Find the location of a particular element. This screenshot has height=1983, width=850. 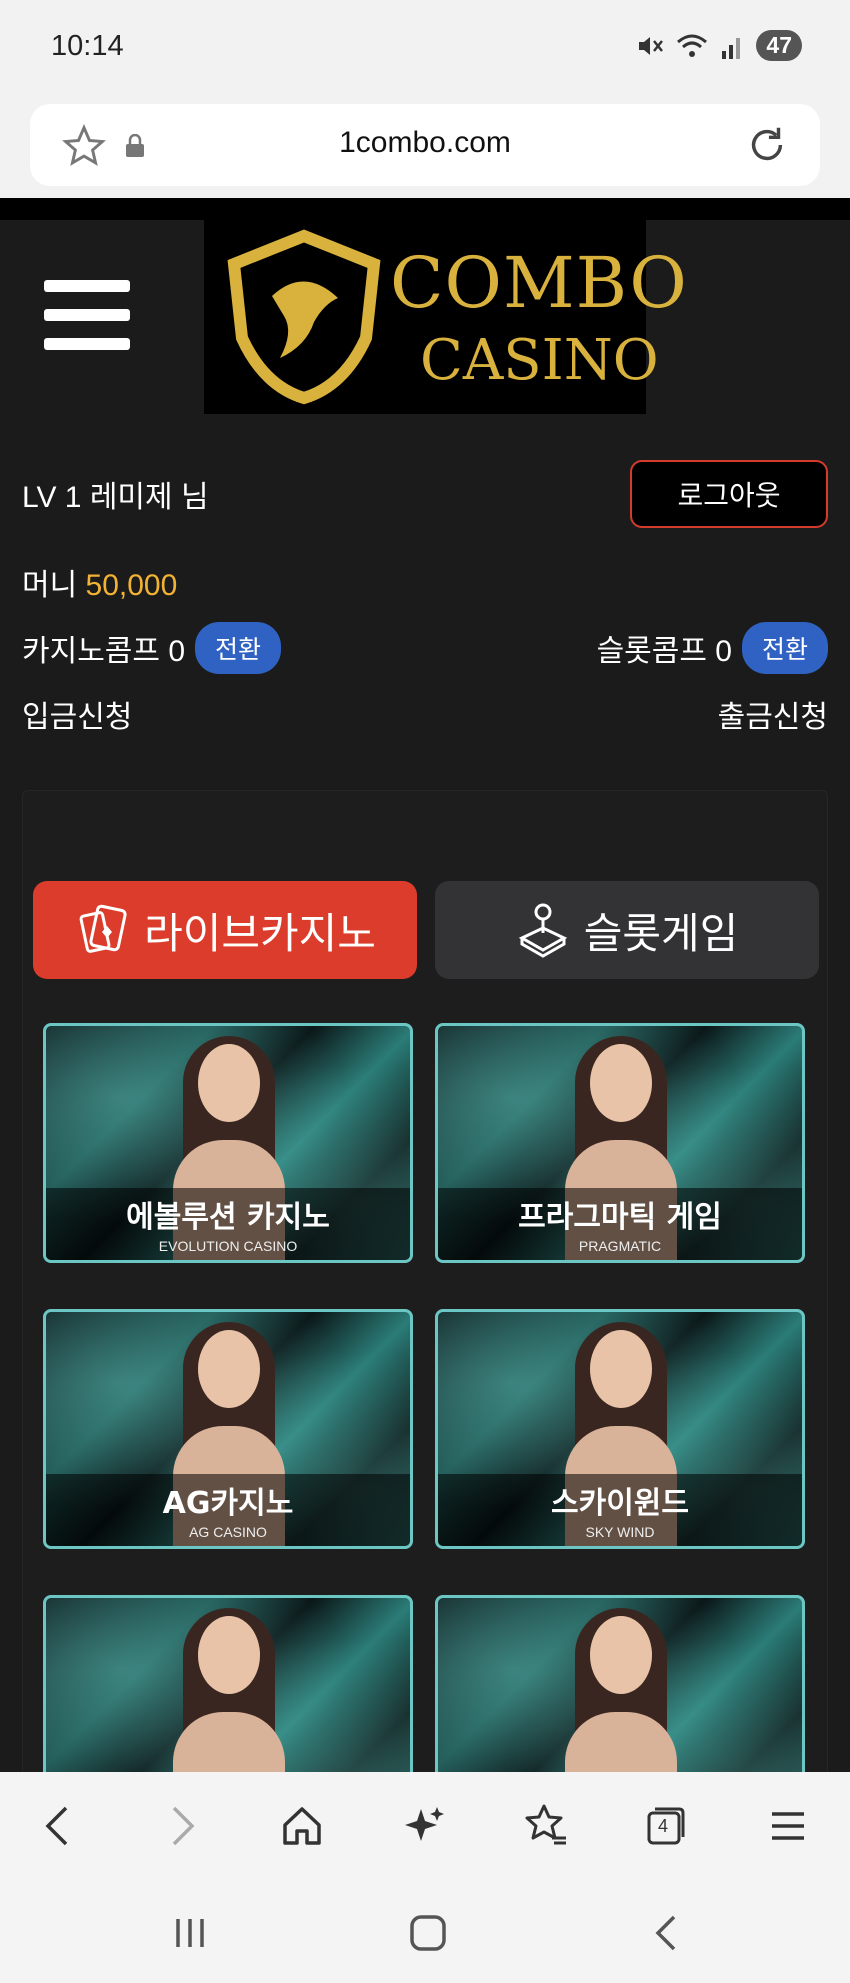

tab-live-casino: 라이브카지노 is located at coordinates (225, 930).